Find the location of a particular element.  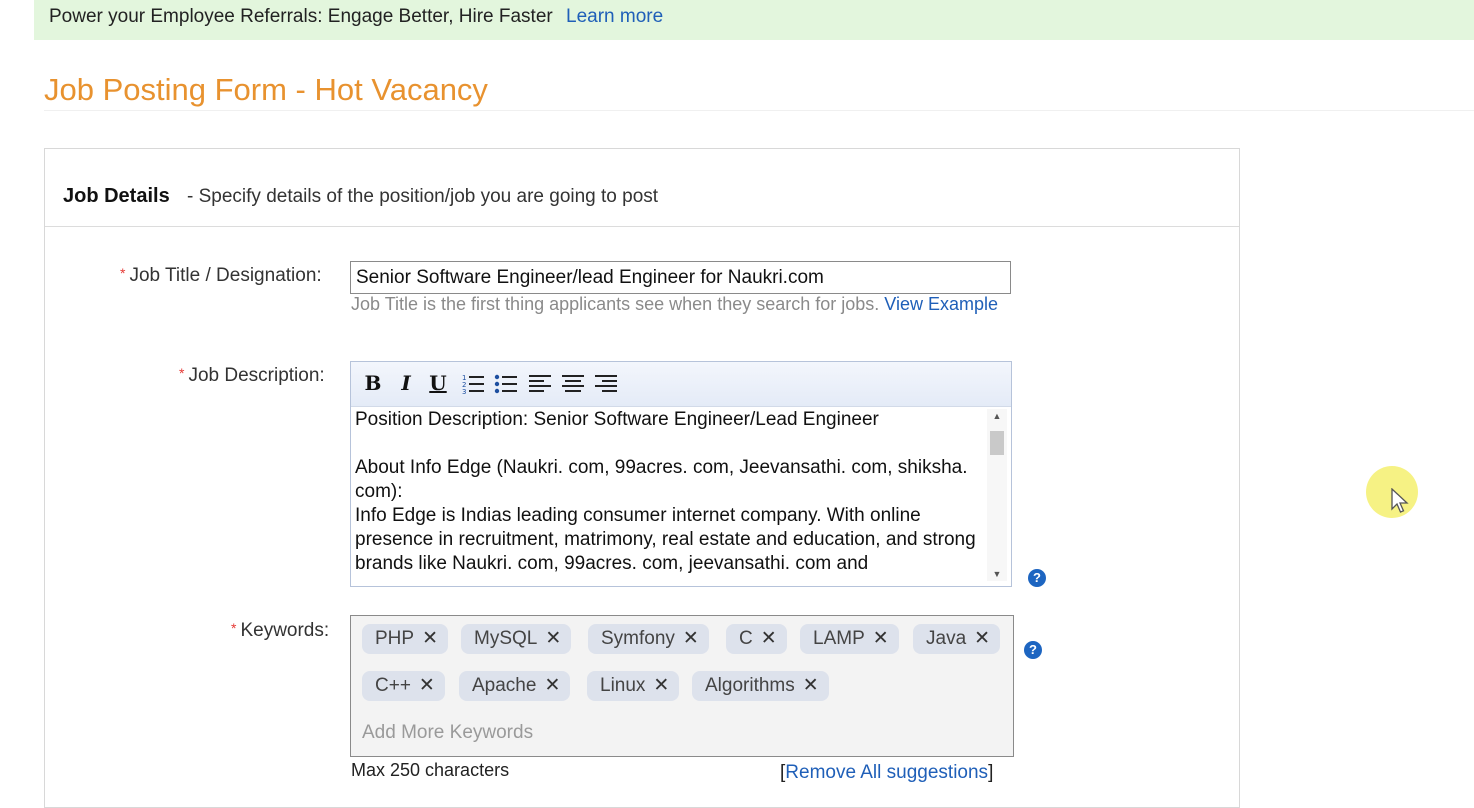

job-description-label: * Job Description: is located at coordinates (252, 376).